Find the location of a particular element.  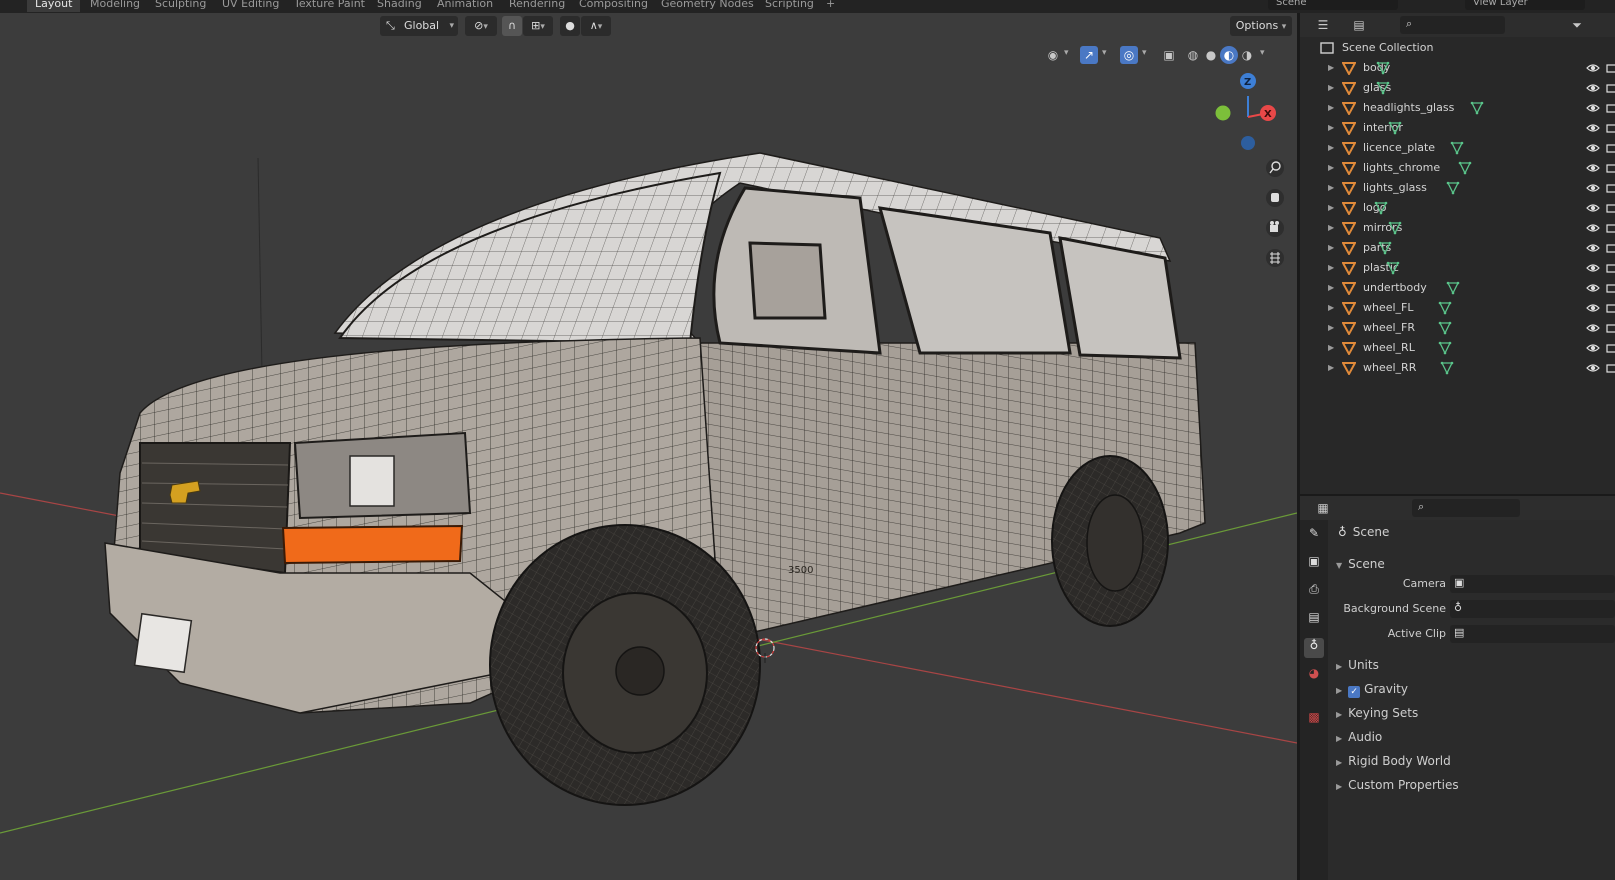

scene-selector: Scene is located at coordinates (1333, 5).